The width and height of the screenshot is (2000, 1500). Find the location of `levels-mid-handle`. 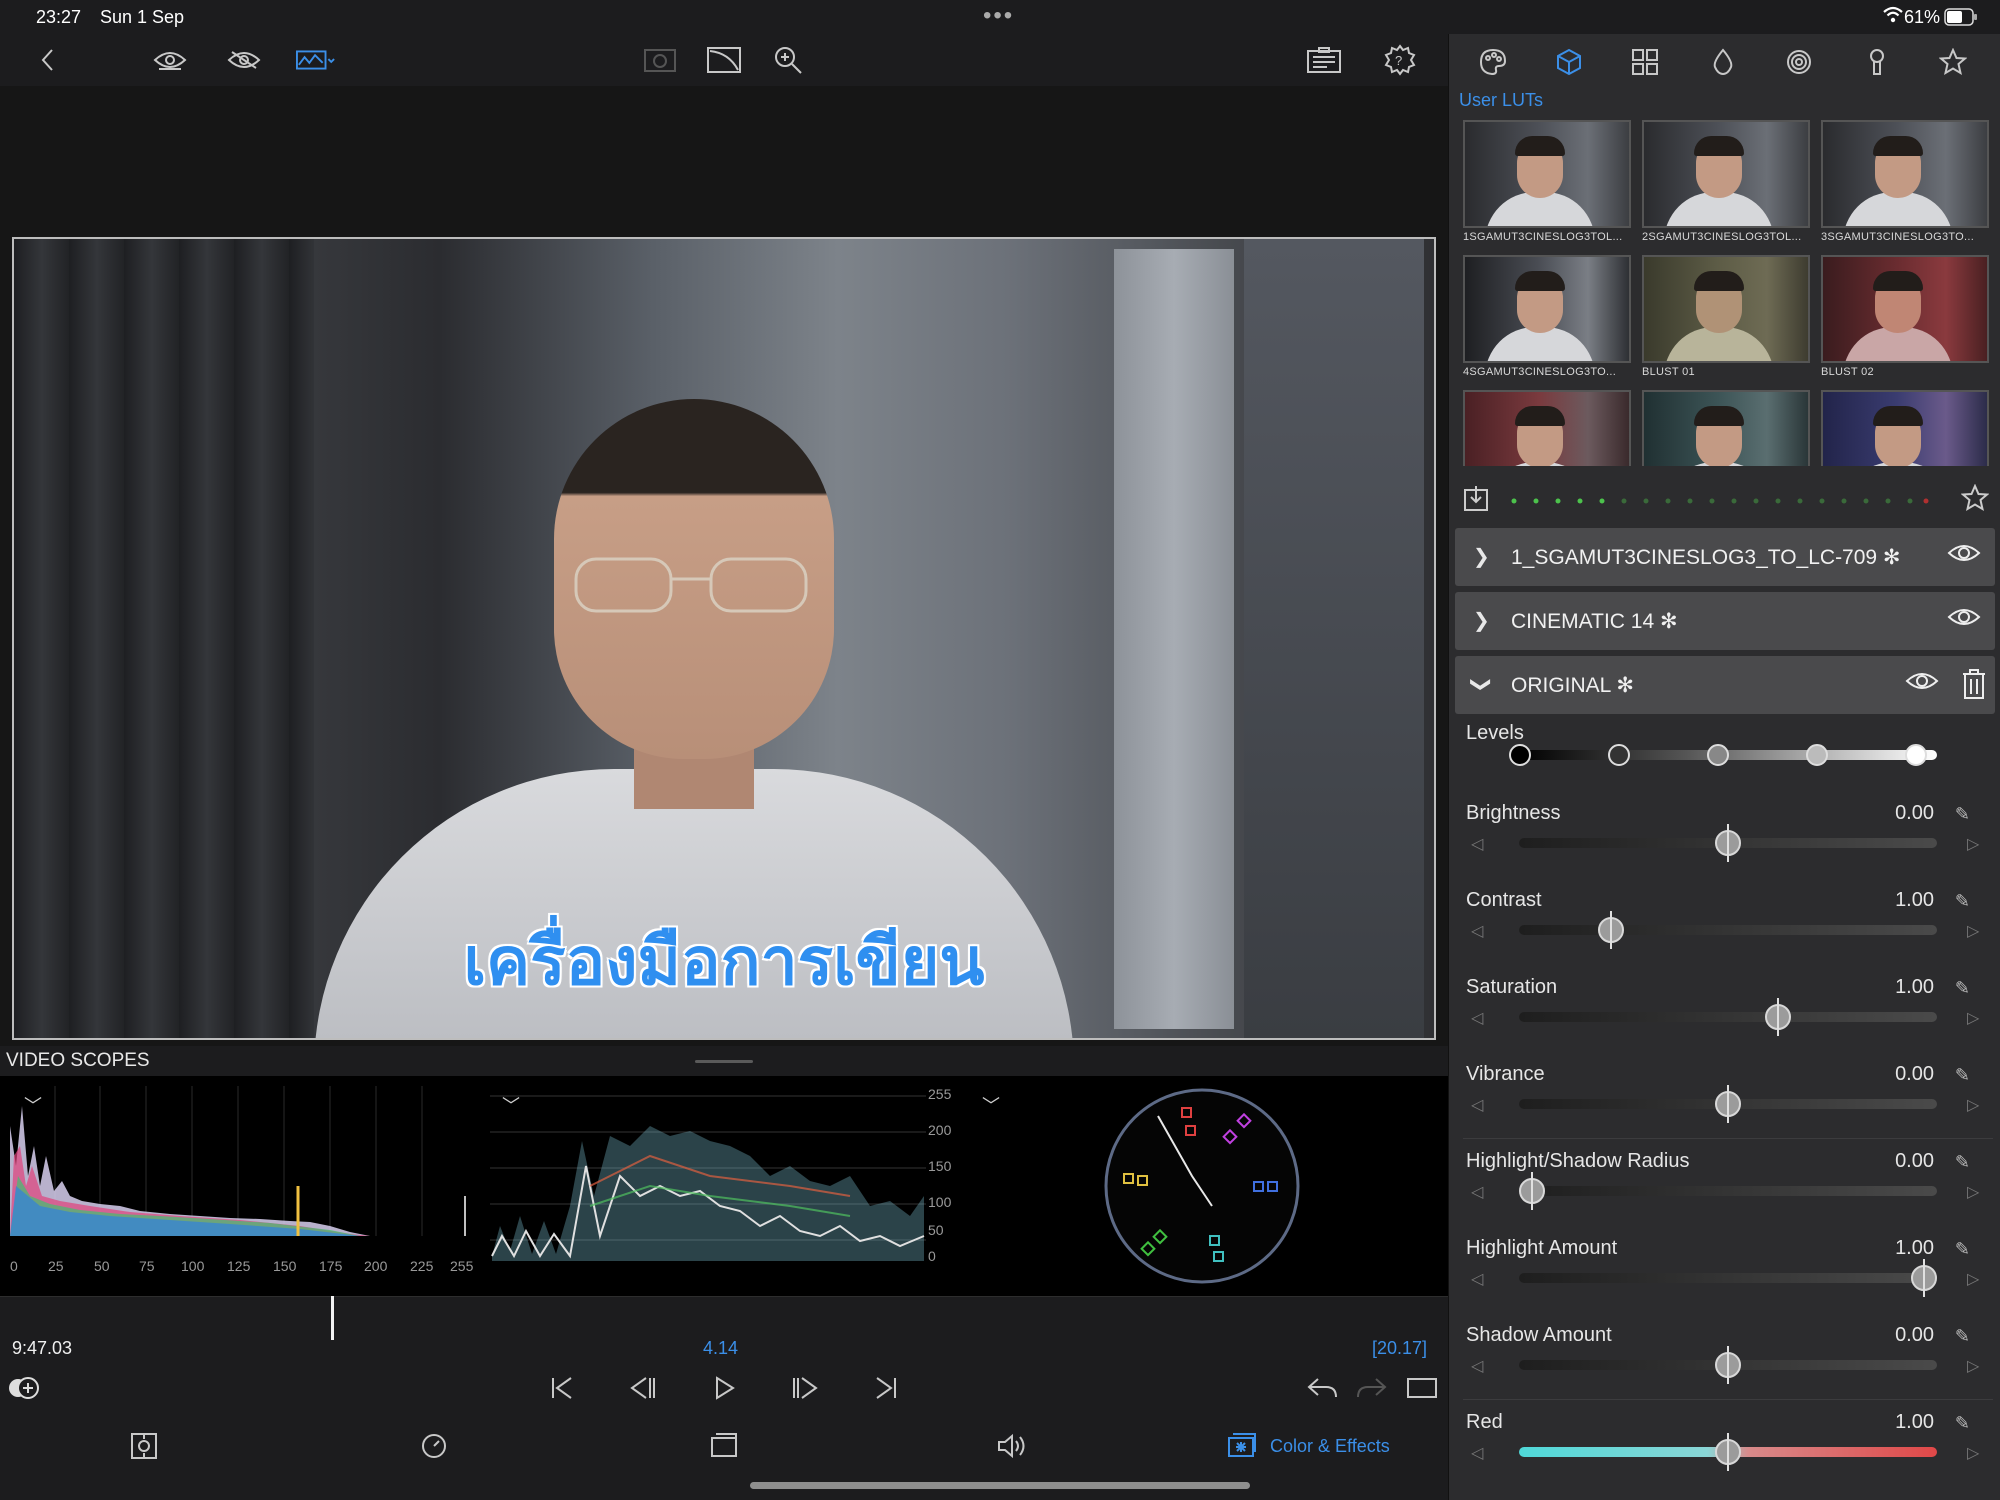

levels-mid-handle is located at coordinates (1718, 755).